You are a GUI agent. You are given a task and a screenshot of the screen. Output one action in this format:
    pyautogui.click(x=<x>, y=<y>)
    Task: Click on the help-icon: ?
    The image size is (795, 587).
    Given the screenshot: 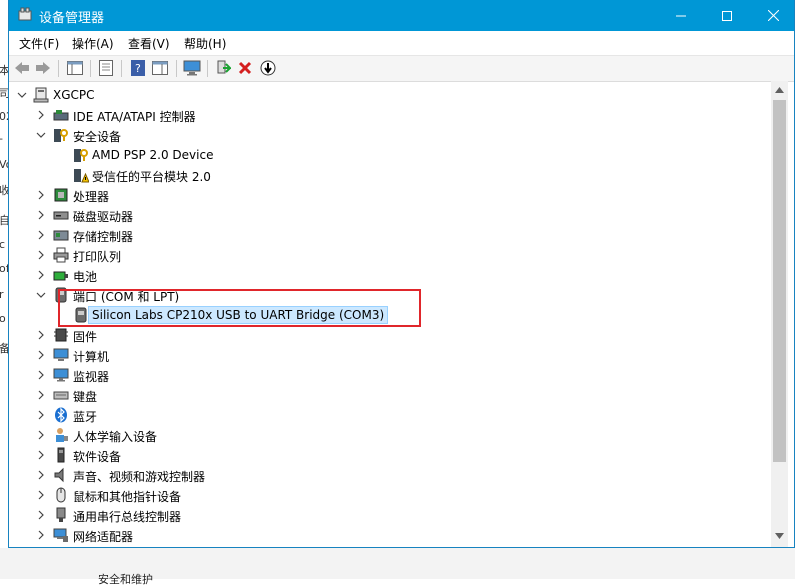 What is the action you would take?
    pyautogui.click(x=138, y=68)
    